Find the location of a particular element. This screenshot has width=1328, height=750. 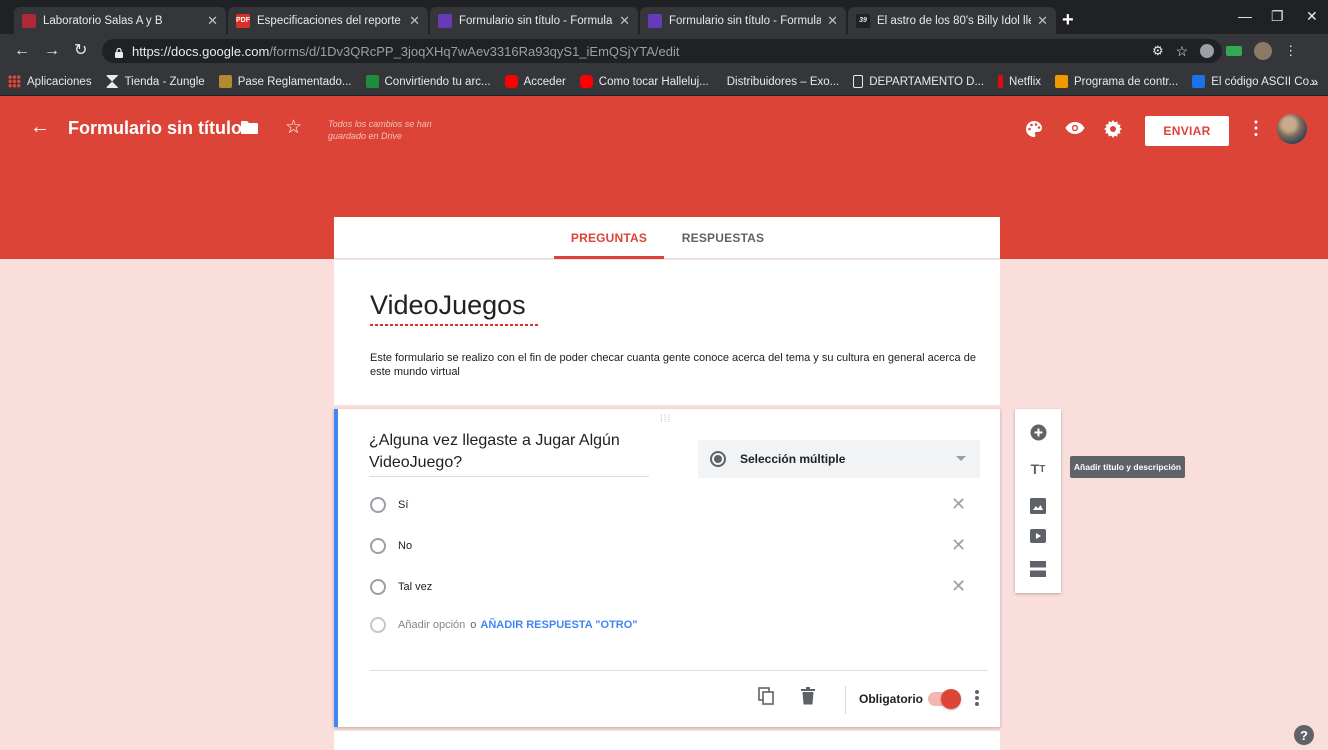

more-options-icon: ⋮ is located at coordinates (1256, 128).